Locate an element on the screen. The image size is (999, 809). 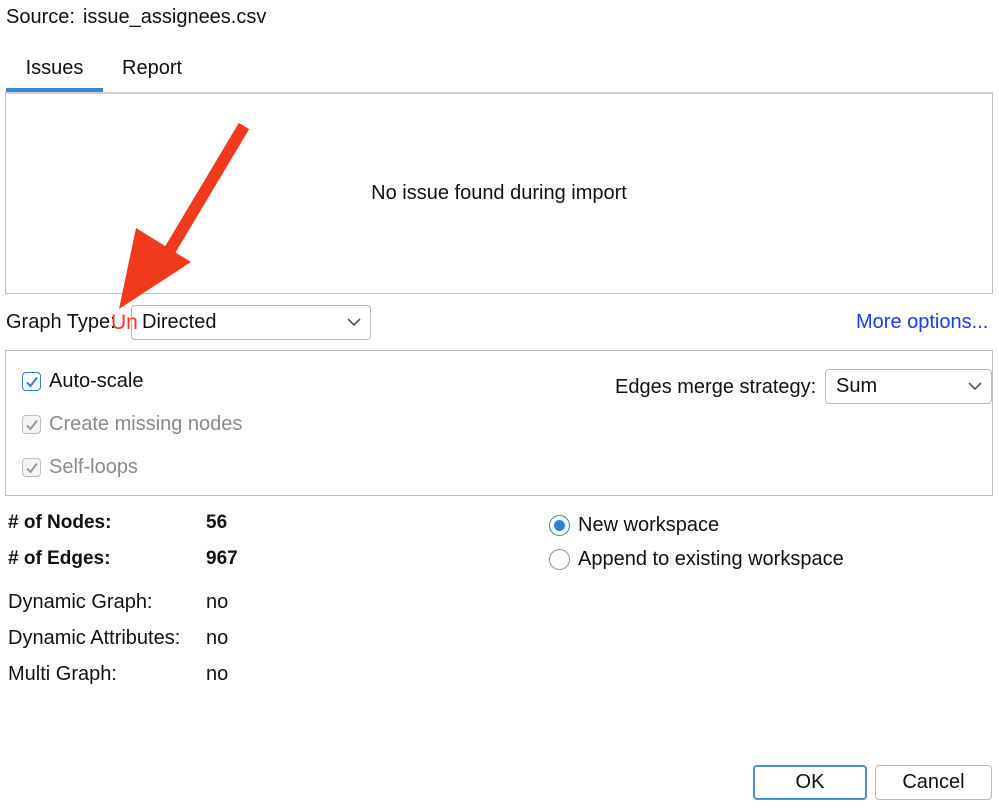
annotation-un: Un is located at coordinates (124, 322).